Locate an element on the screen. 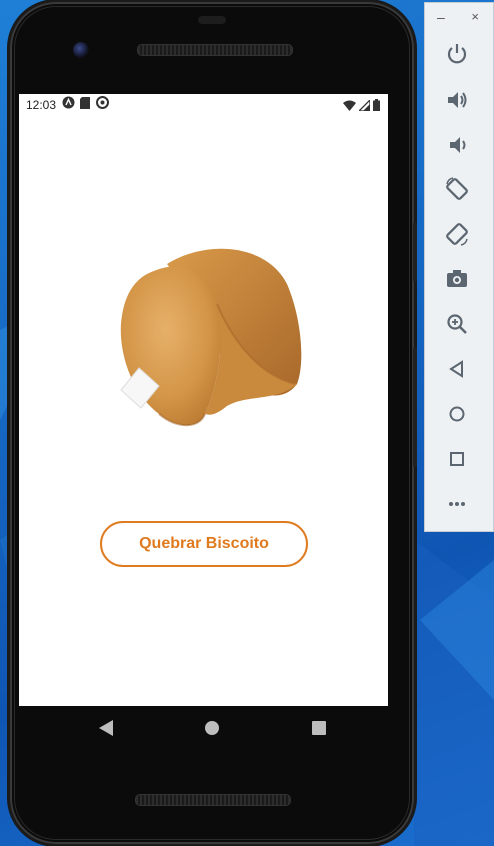 Image resolution: width=494 pixels, height=846 pixels. zoom-icon is located at coordinates (457, 324).